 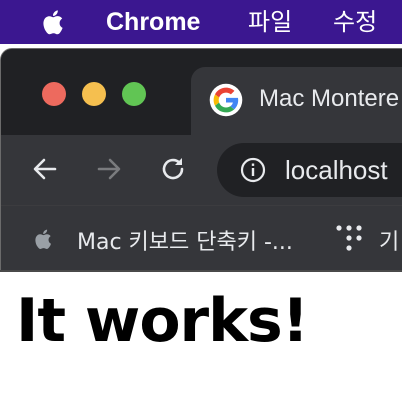 What do you see at coordinates (253, 170) in the screenshot?
I see `site-info-icon` at bounding box center [253, 170].